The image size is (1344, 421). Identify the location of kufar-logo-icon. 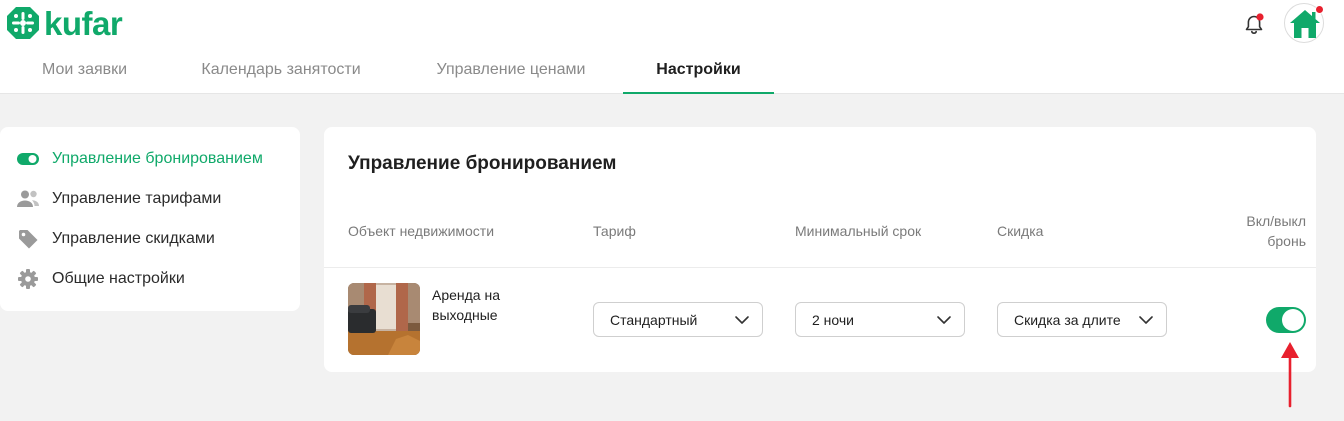
(23, 23).